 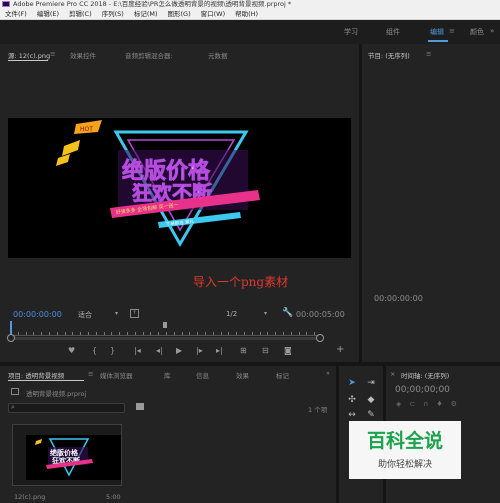 What do you see at coordinates (265, 313) in the screenshot?
I see `resolution-dropdown-arrow-icon: ▾` at bounding box center [265, 313].